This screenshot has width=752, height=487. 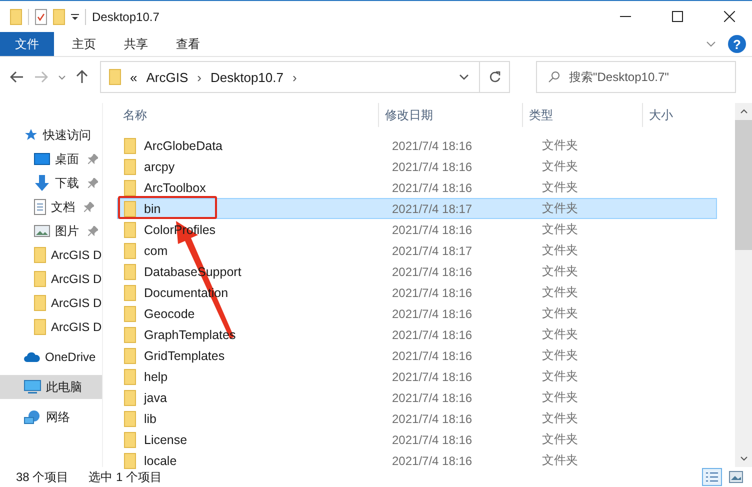 What do you see at coordinates (62, 77) in the screenshot?
I see `recent-dropdown-icon` at bounding box center [62, 77].